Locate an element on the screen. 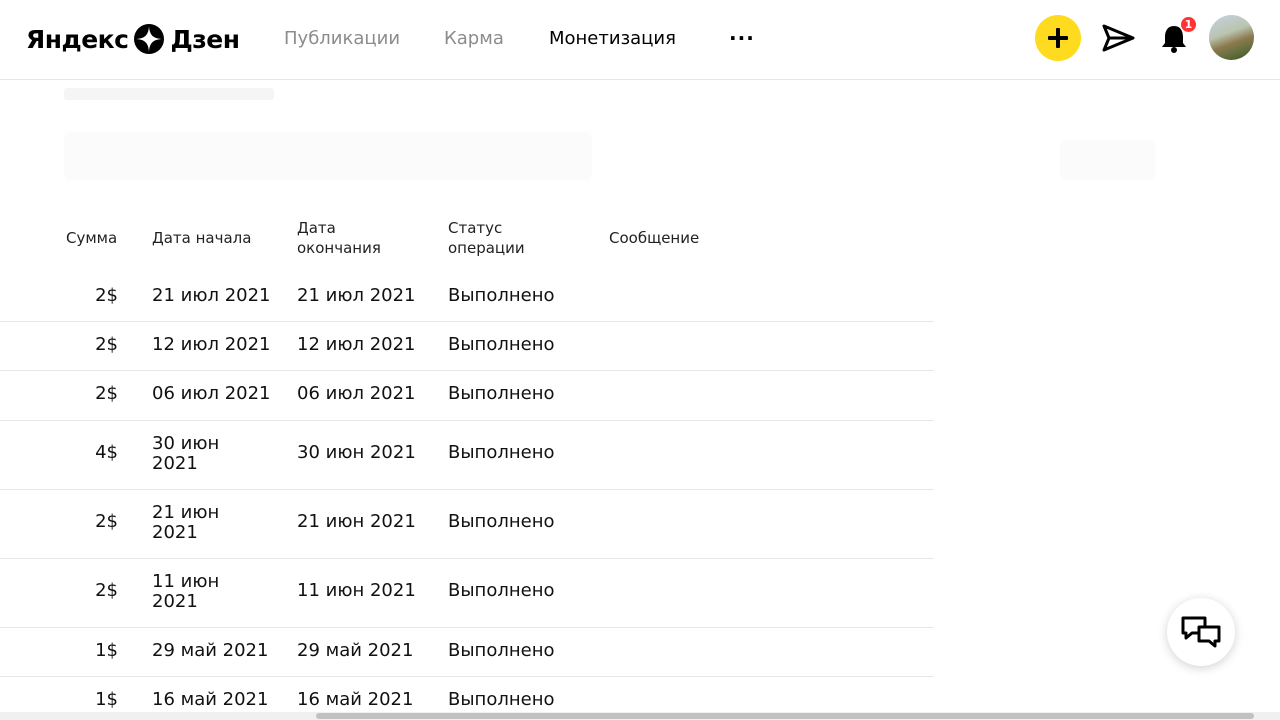 This screenshot has height=720, width=1280. add-publication-button is located at coordinates (1058, 38).